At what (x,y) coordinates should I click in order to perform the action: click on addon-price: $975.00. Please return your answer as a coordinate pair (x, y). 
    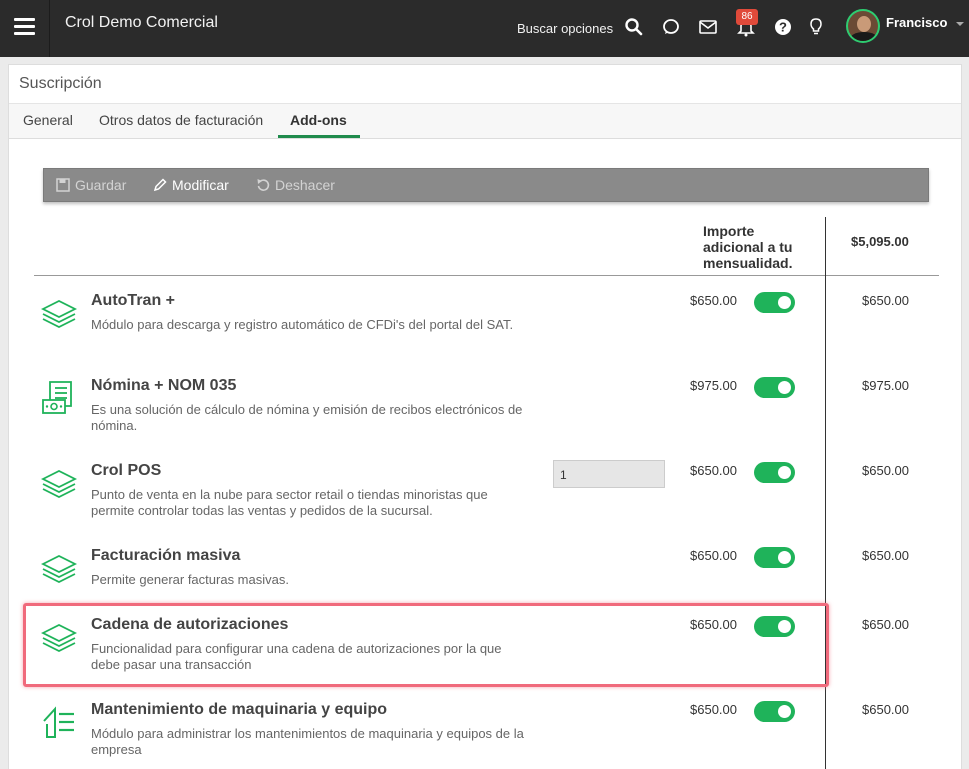
    Looking at the image, I should click on (713, 385).